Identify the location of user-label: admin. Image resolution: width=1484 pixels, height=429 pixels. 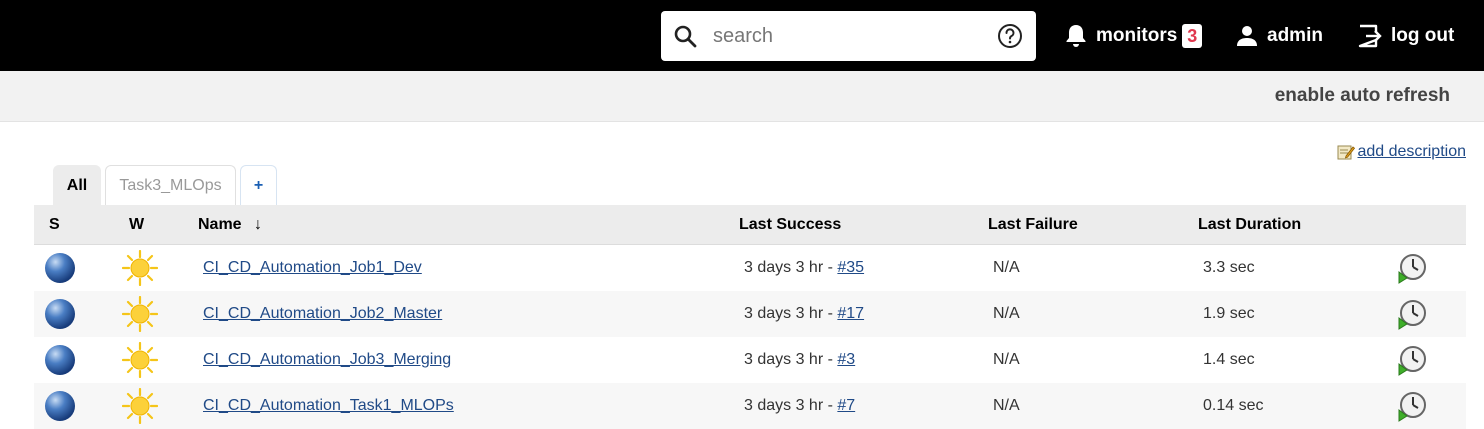
(1295, 35).